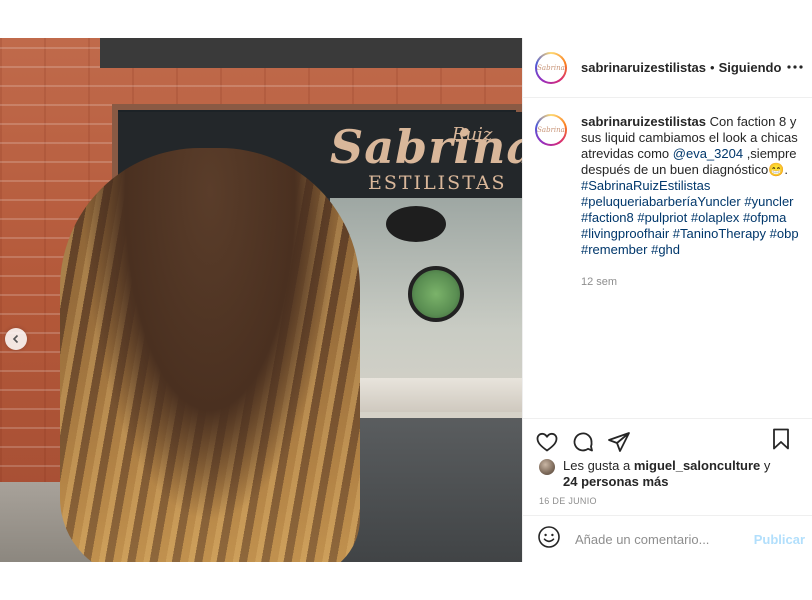  I want to click on sign-subtitle: ESTILISTAS, so click(437, 183).